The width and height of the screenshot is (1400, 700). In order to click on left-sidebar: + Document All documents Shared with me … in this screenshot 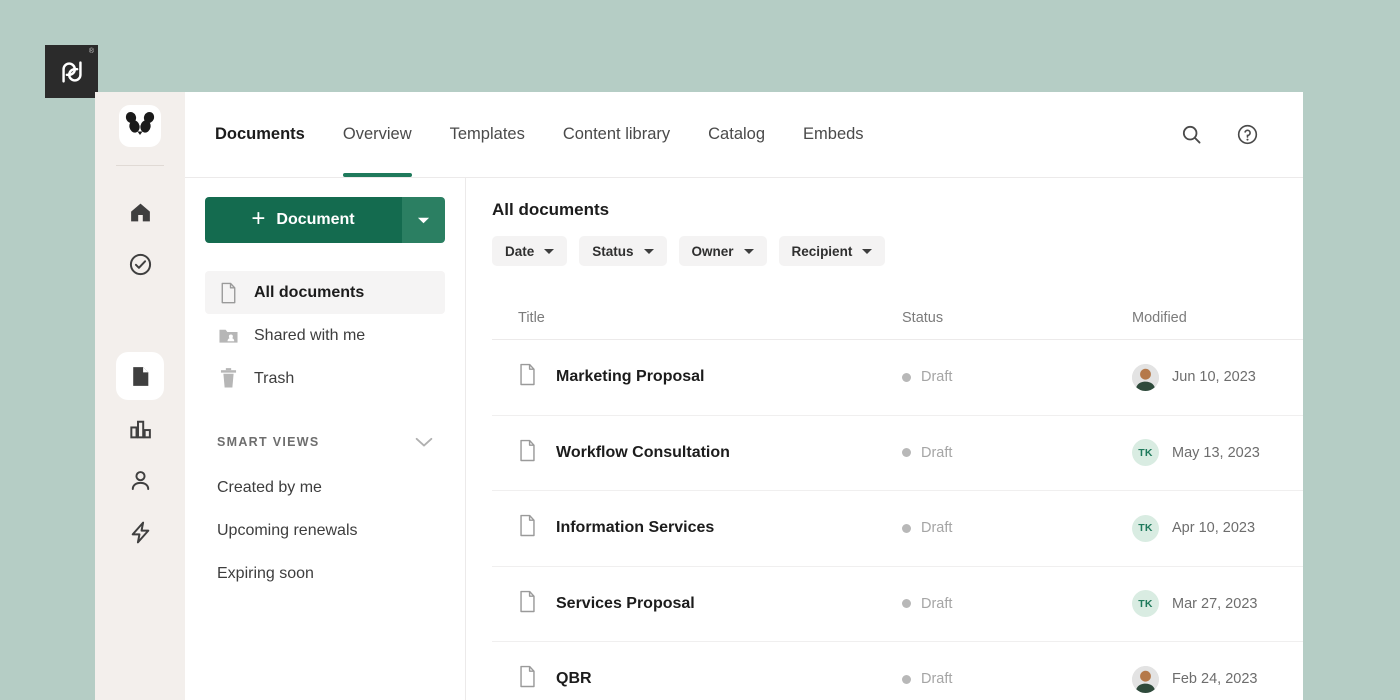, I will do `click(325, 439)`.